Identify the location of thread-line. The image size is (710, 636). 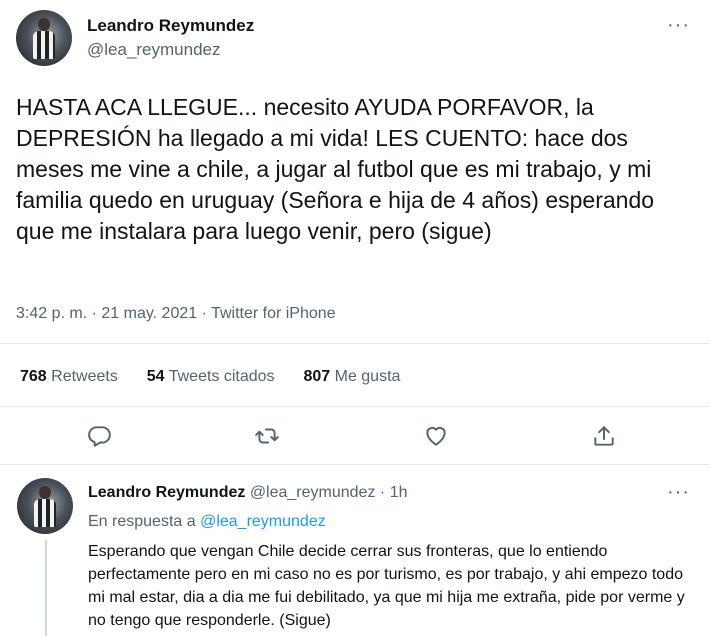
(46, 588).